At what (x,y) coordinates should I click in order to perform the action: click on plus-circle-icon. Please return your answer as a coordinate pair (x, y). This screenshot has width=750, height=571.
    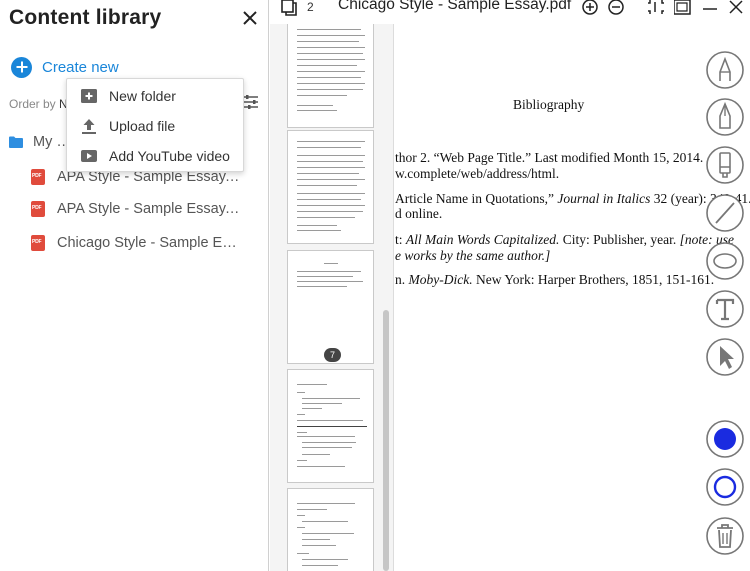
    Looking at the image, I should click on (21, 67).